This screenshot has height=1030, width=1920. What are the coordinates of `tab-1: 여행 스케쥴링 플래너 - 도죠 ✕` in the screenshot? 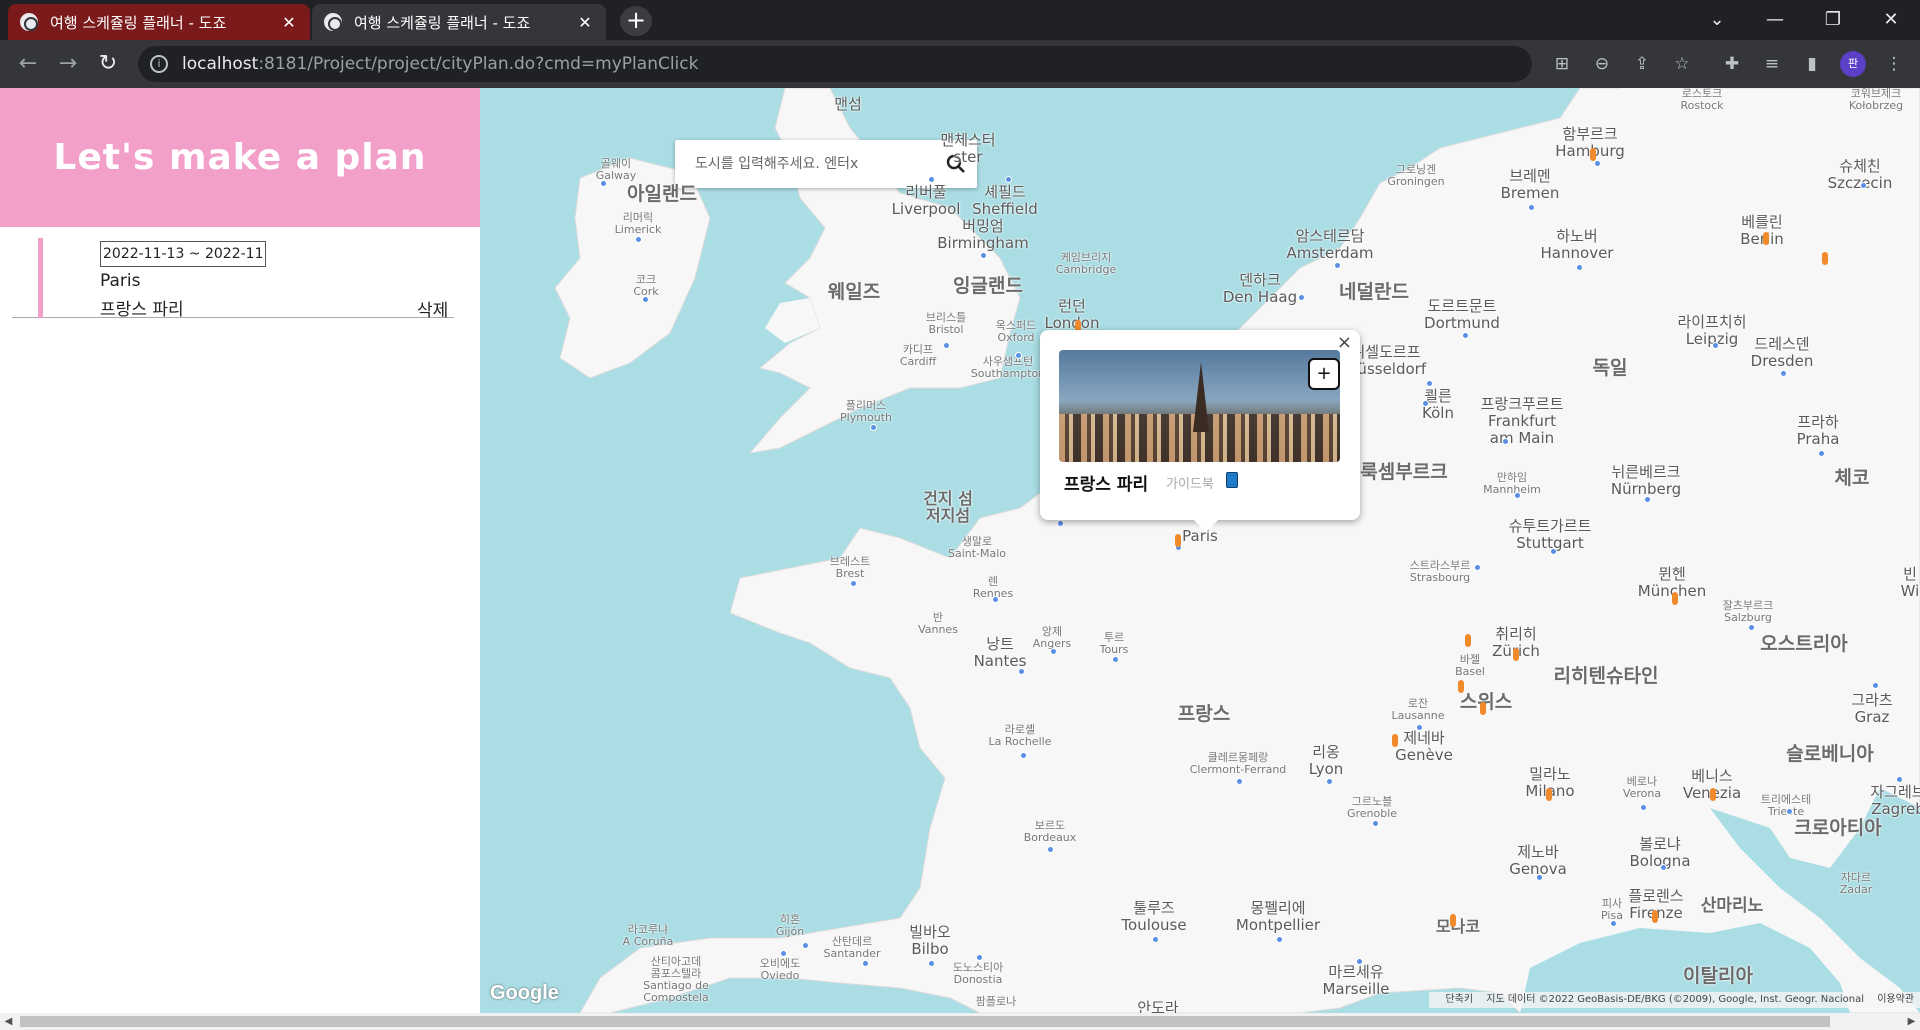 It's located at (159, 22).